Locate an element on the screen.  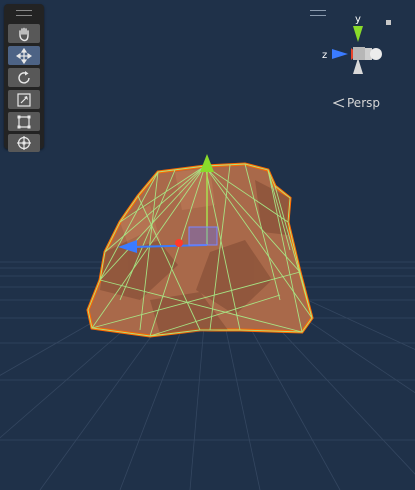
toolbar-grip is located at coordinates (24, 13).